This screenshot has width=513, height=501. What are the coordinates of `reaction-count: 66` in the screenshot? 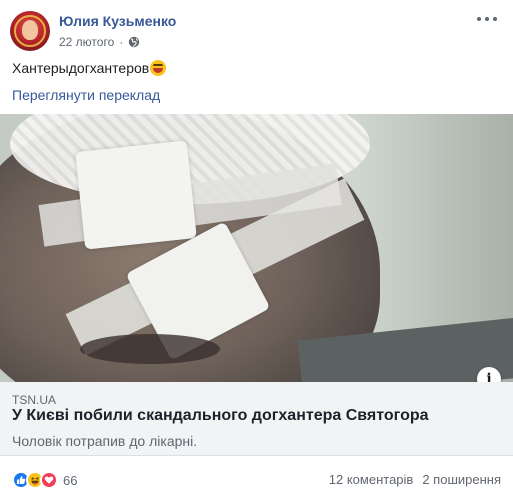 It's located at (70, 480).